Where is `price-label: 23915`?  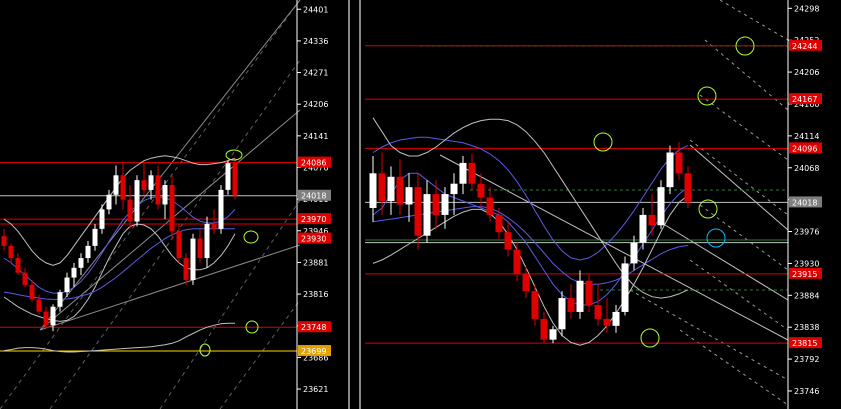
price-label: 23915 is located at coordinates (804, 274).